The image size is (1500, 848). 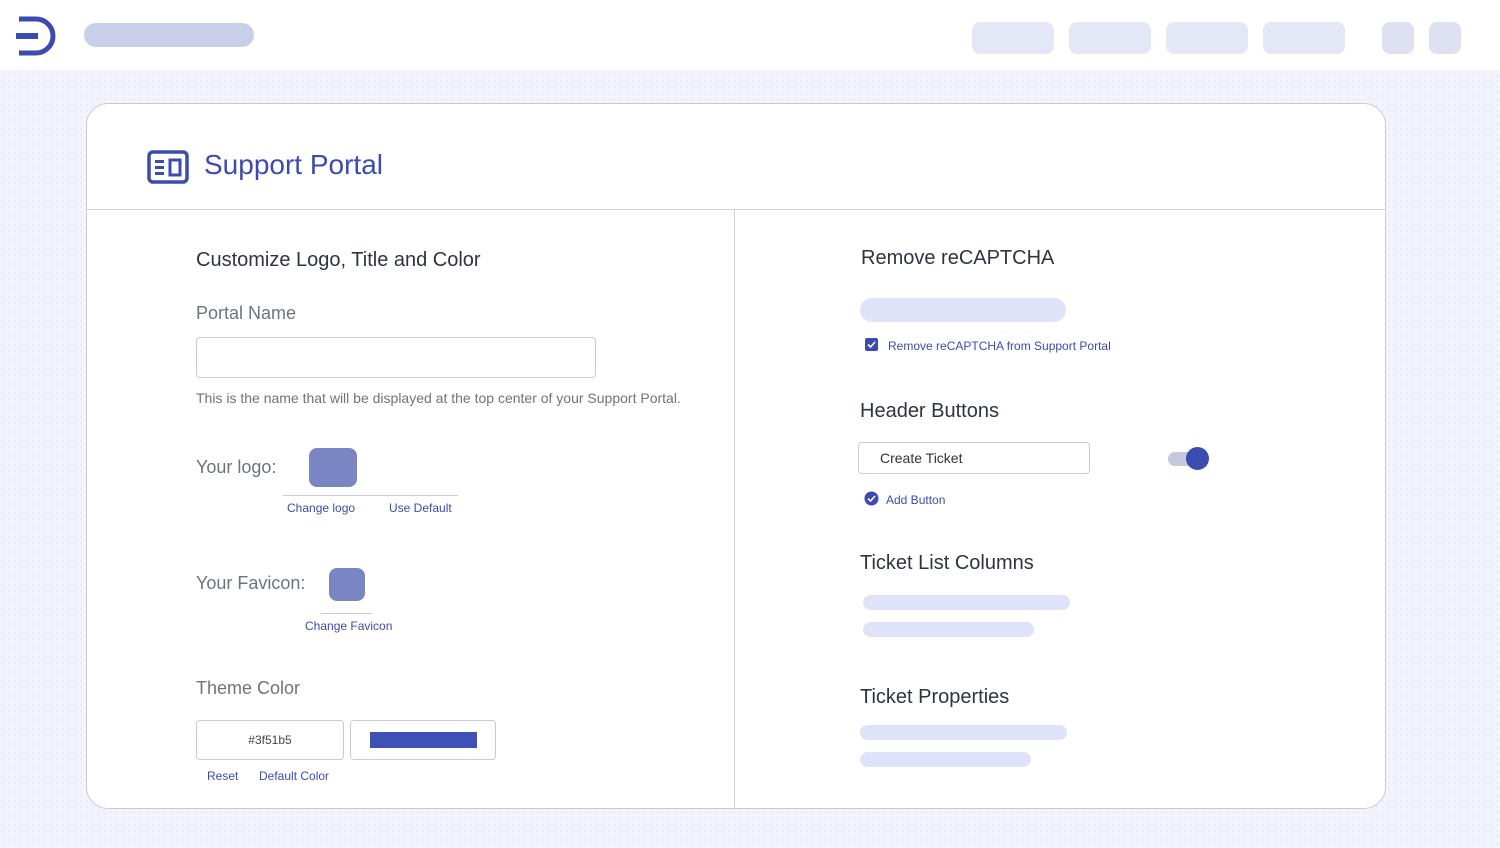 I want to click on add-button-link: Add Button, so click(x=915, y=500).